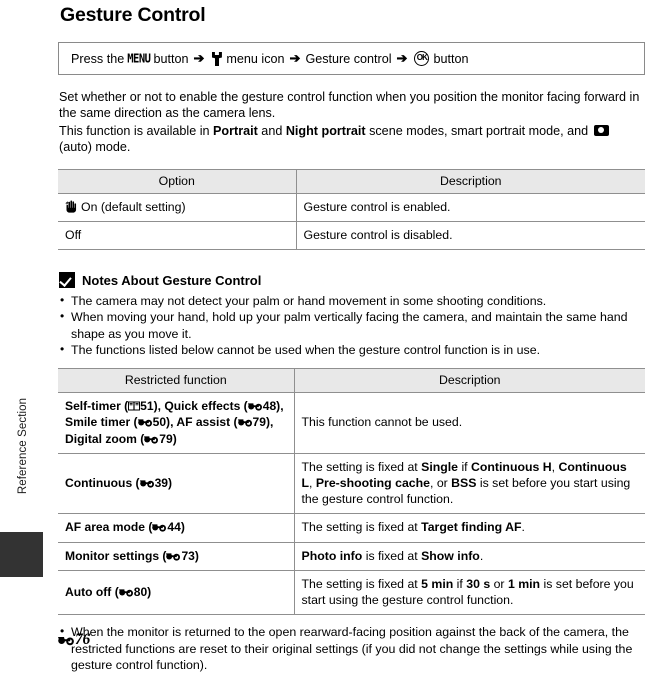 The height and width of the screenshot is (673, 645). What do you see at coordinates (97, 406) in the screenshot?
I see `r1-text-pre: Self-timer (` at bounding box center [97, 406].